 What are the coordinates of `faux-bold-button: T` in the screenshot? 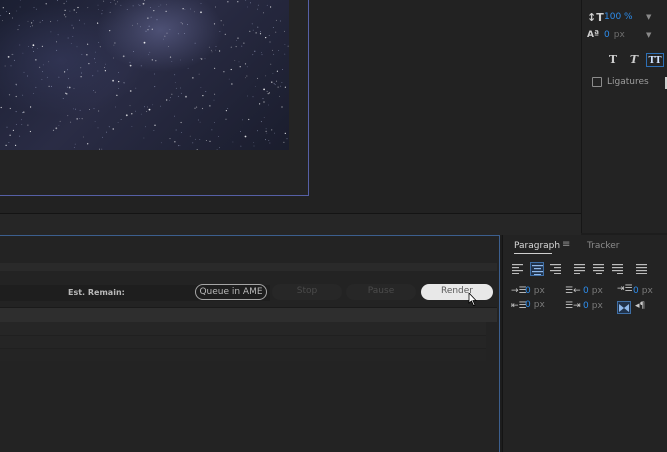 It's located at (613, 60).